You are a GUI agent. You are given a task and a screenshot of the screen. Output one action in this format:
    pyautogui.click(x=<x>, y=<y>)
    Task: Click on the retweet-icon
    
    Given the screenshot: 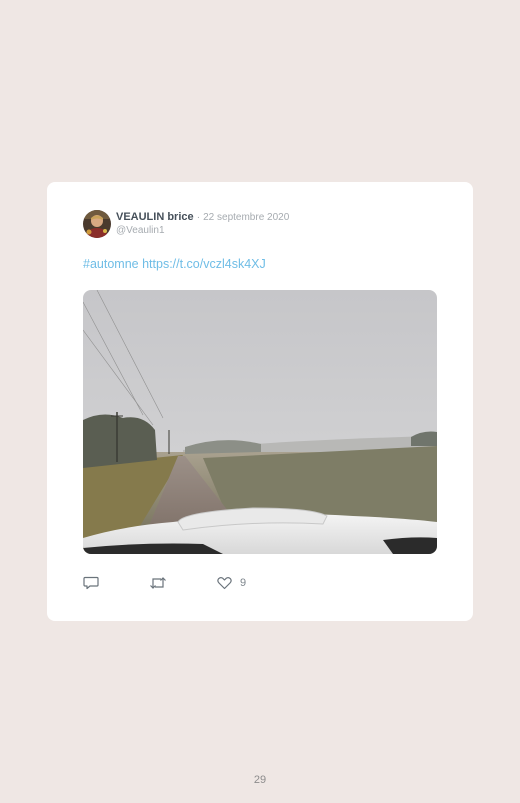 What is the action you would take?
    pyautogui.click(x=158, y=583)
    